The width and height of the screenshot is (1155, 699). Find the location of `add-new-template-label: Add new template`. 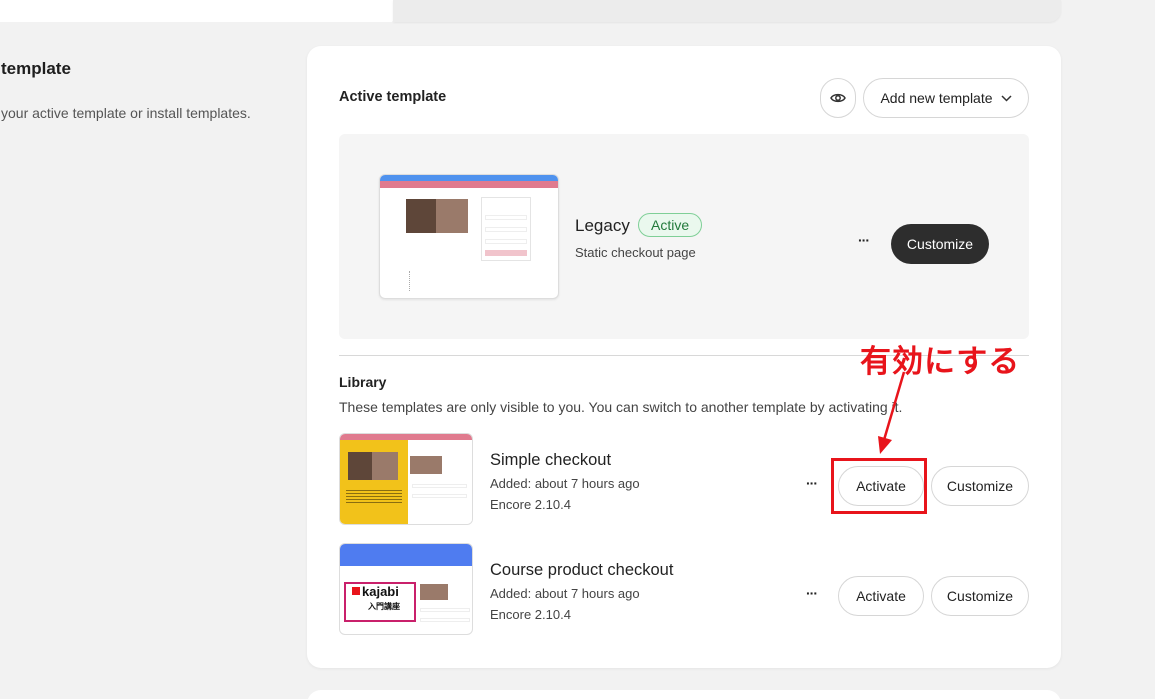

add-new-template-label: Add new template is located at coordinates (936, 98).